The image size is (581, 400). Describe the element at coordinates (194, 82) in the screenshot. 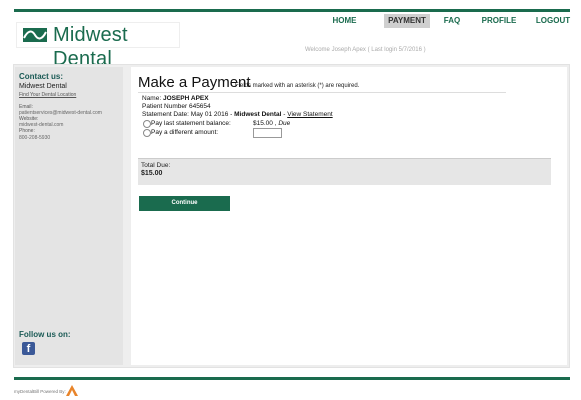

I see `page-title: Make a Payment` at that location.